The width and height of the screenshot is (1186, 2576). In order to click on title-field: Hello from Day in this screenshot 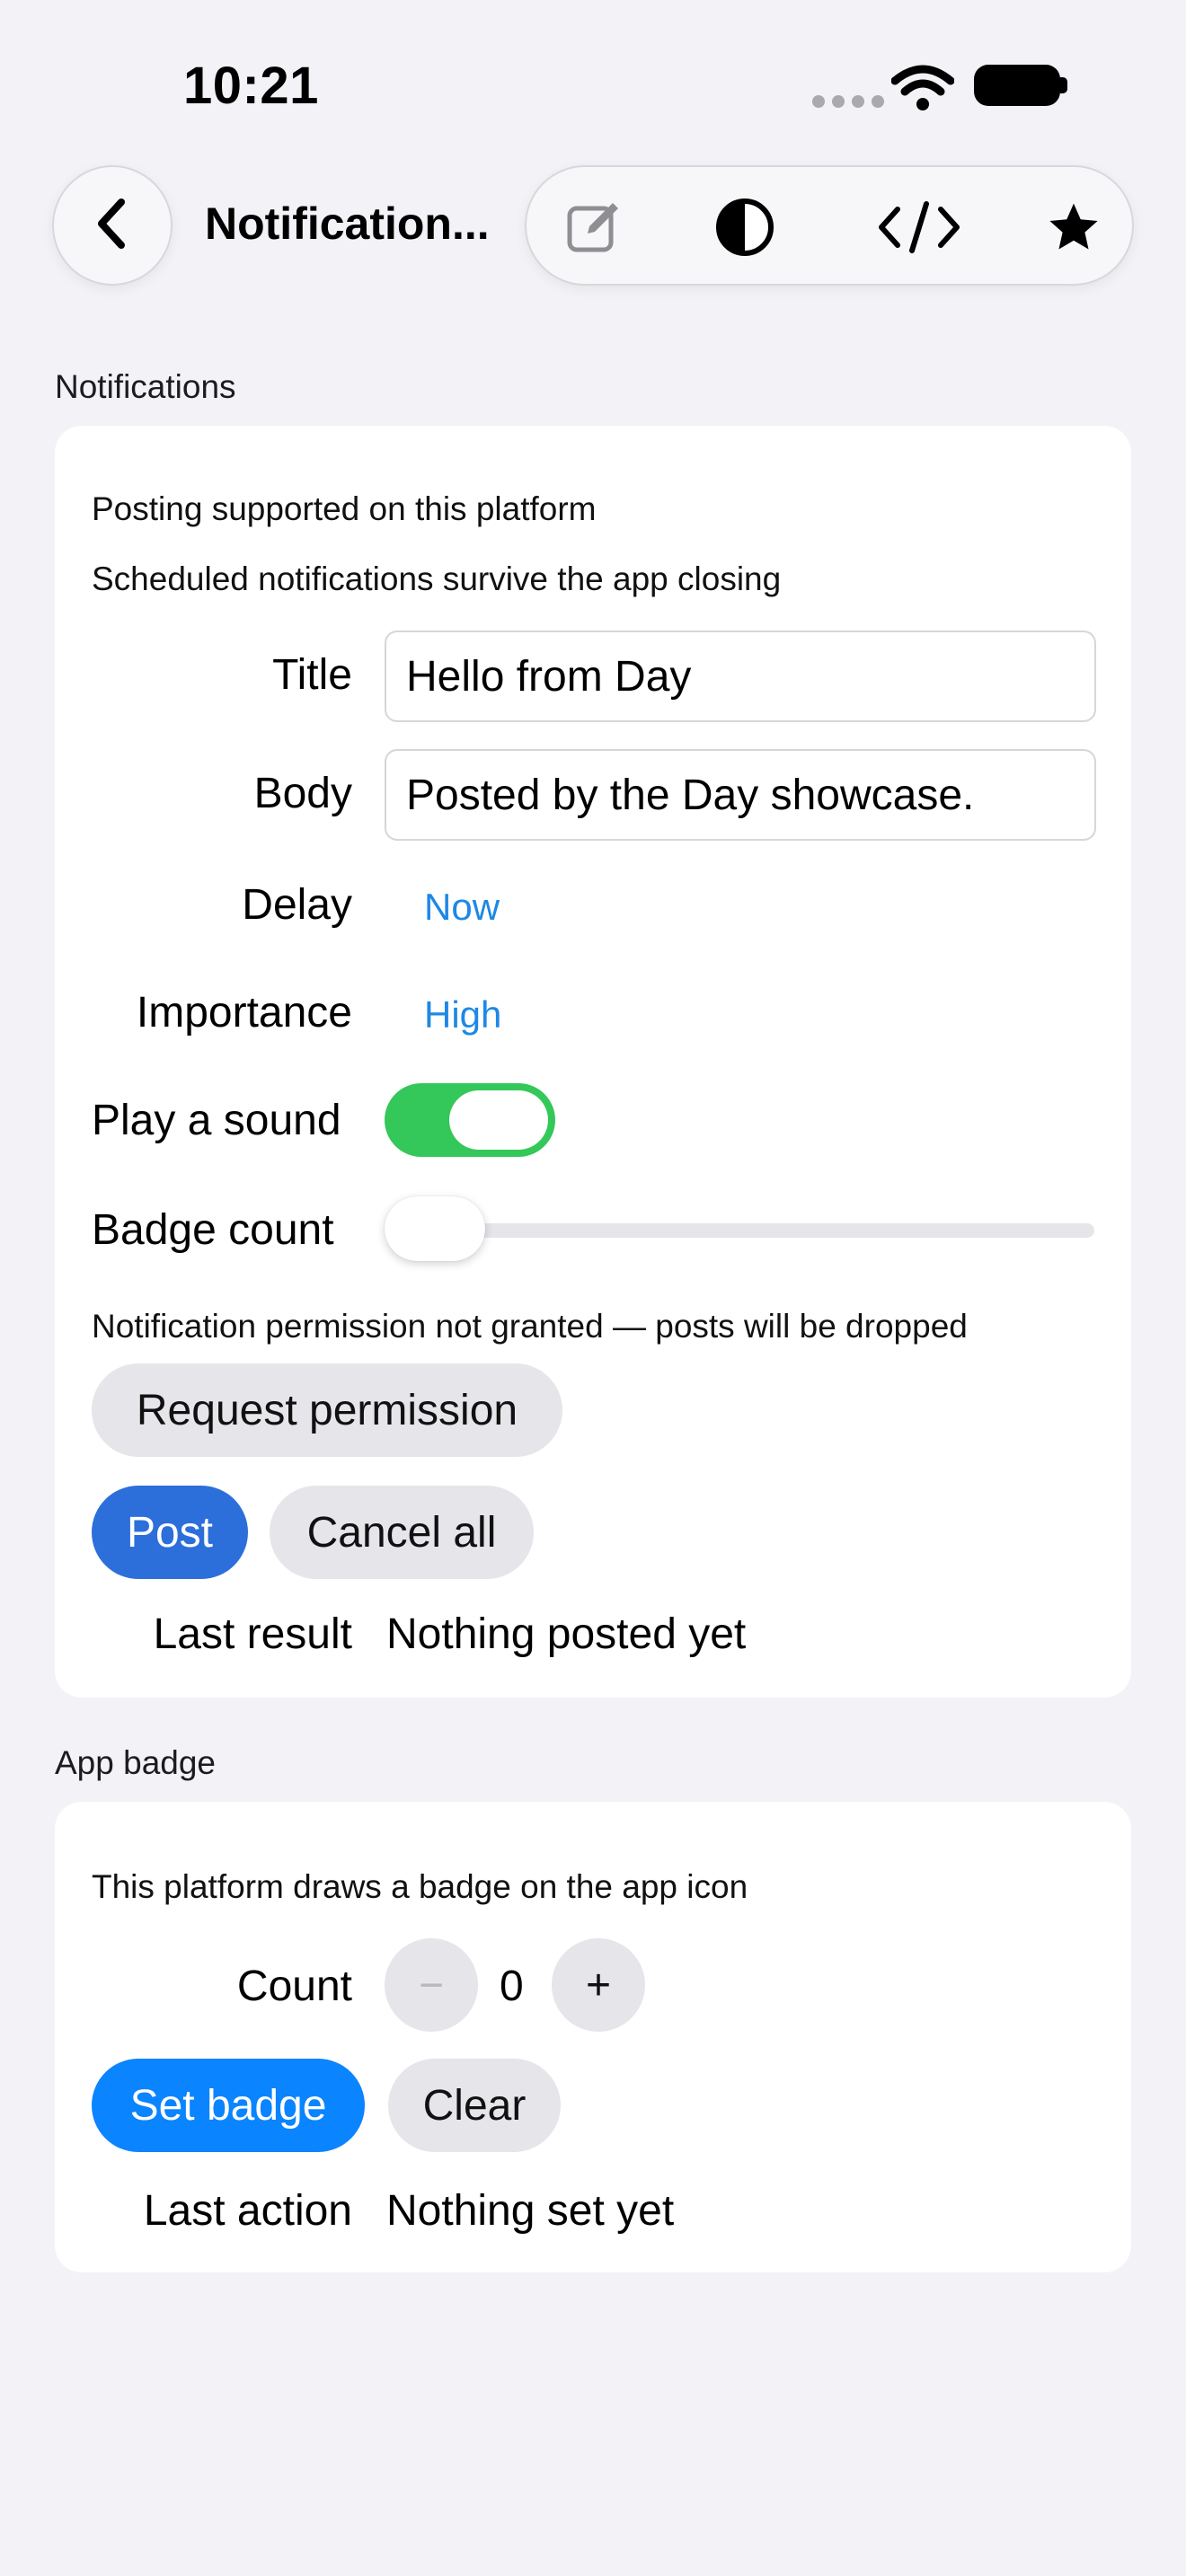, I will do `click(740, 676)`.